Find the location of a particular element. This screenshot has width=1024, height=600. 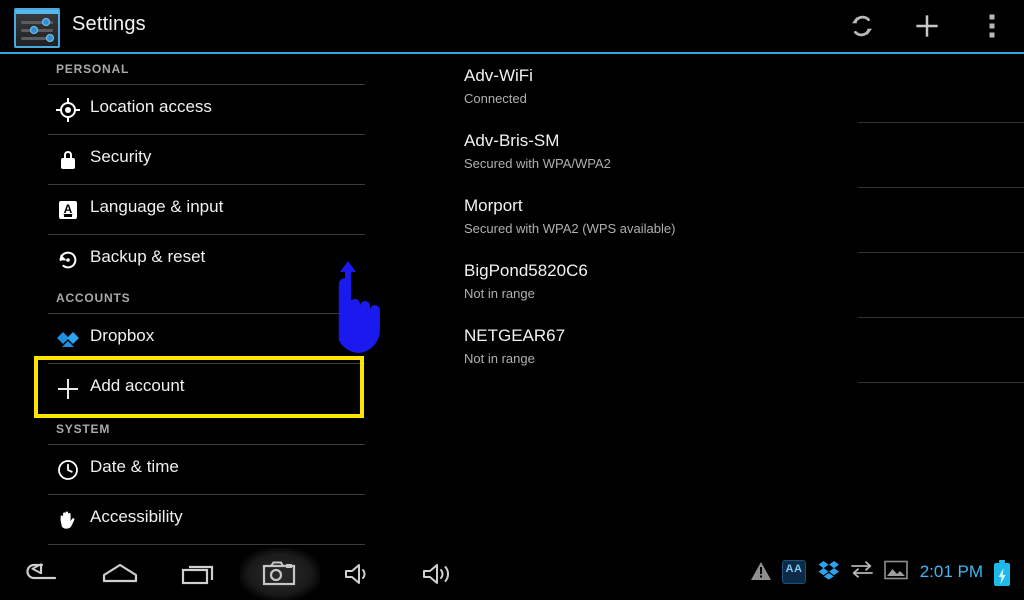

settings-sliders-icon is located at coordinates (37, 28).